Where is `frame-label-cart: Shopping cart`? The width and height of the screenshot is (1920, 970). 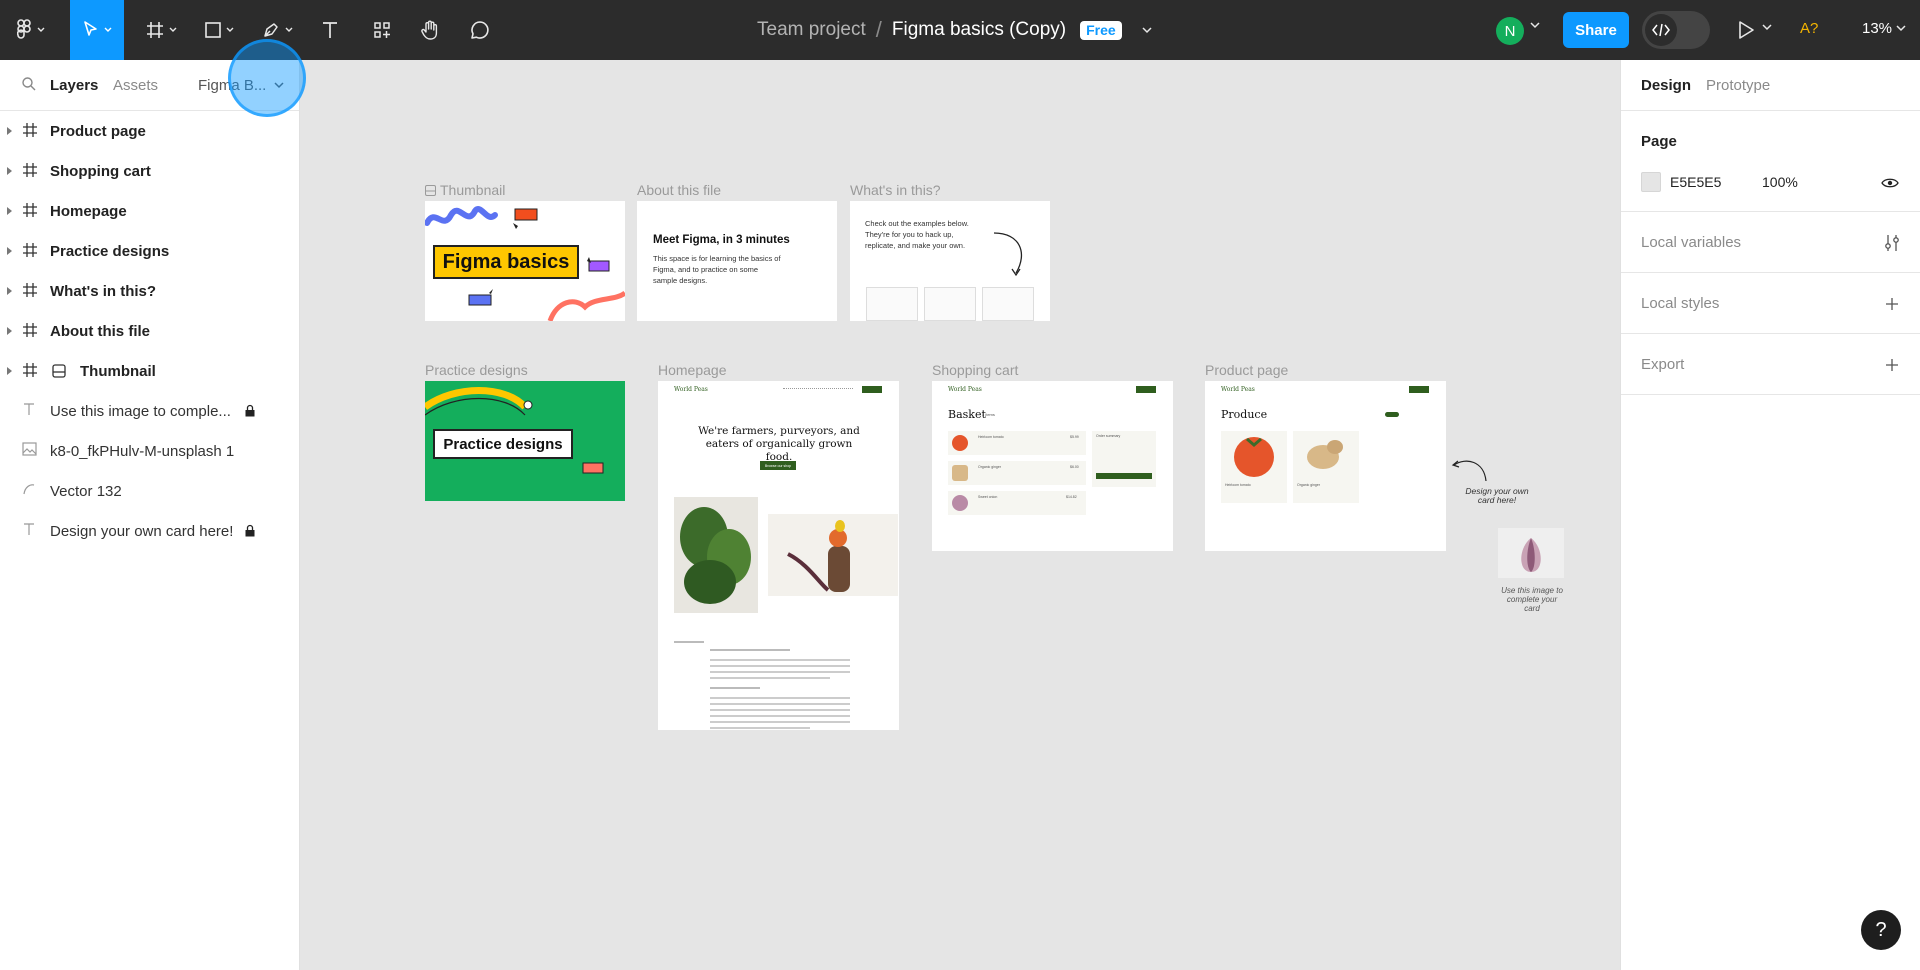 frame-label-cart: Shopping cart is located at coordinates (975, 370).